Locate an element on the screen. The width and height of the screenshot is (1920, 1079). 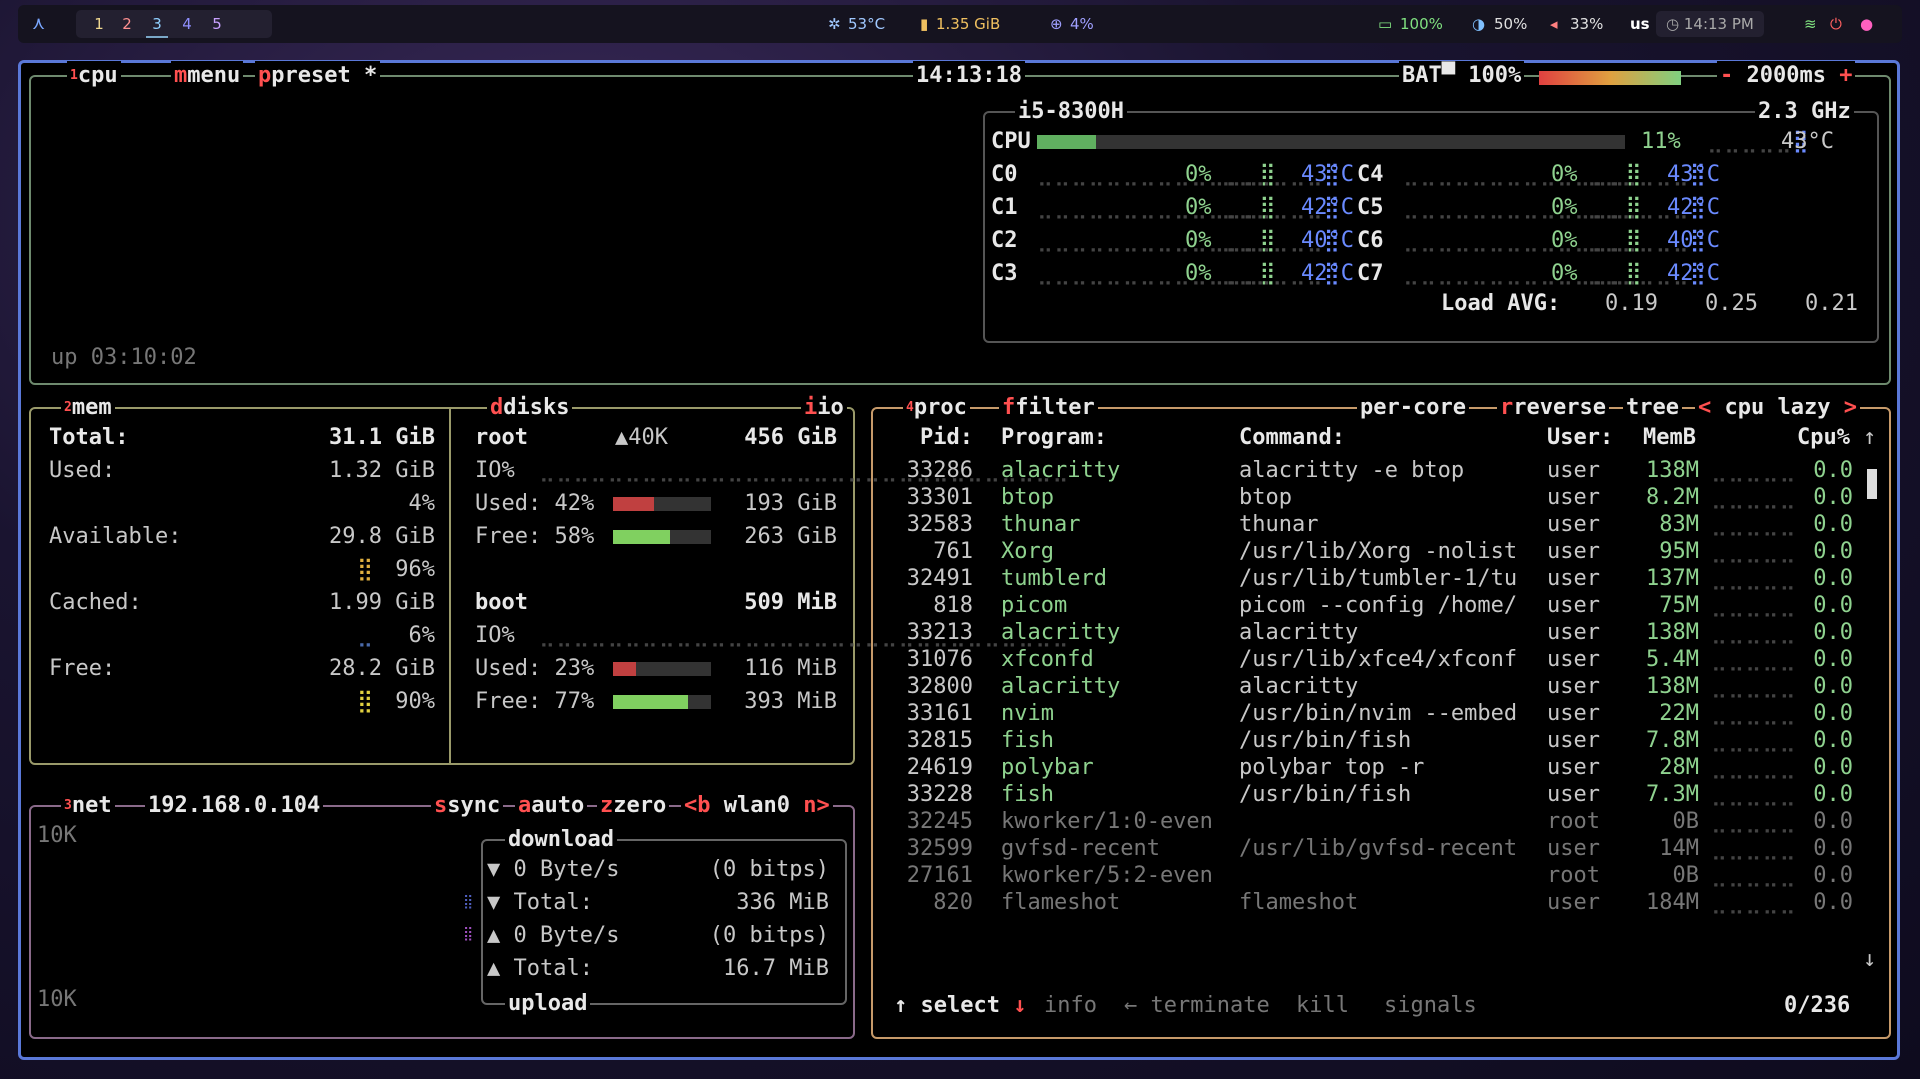
preset-button: ppreset * is located at coordinates (318, 76).